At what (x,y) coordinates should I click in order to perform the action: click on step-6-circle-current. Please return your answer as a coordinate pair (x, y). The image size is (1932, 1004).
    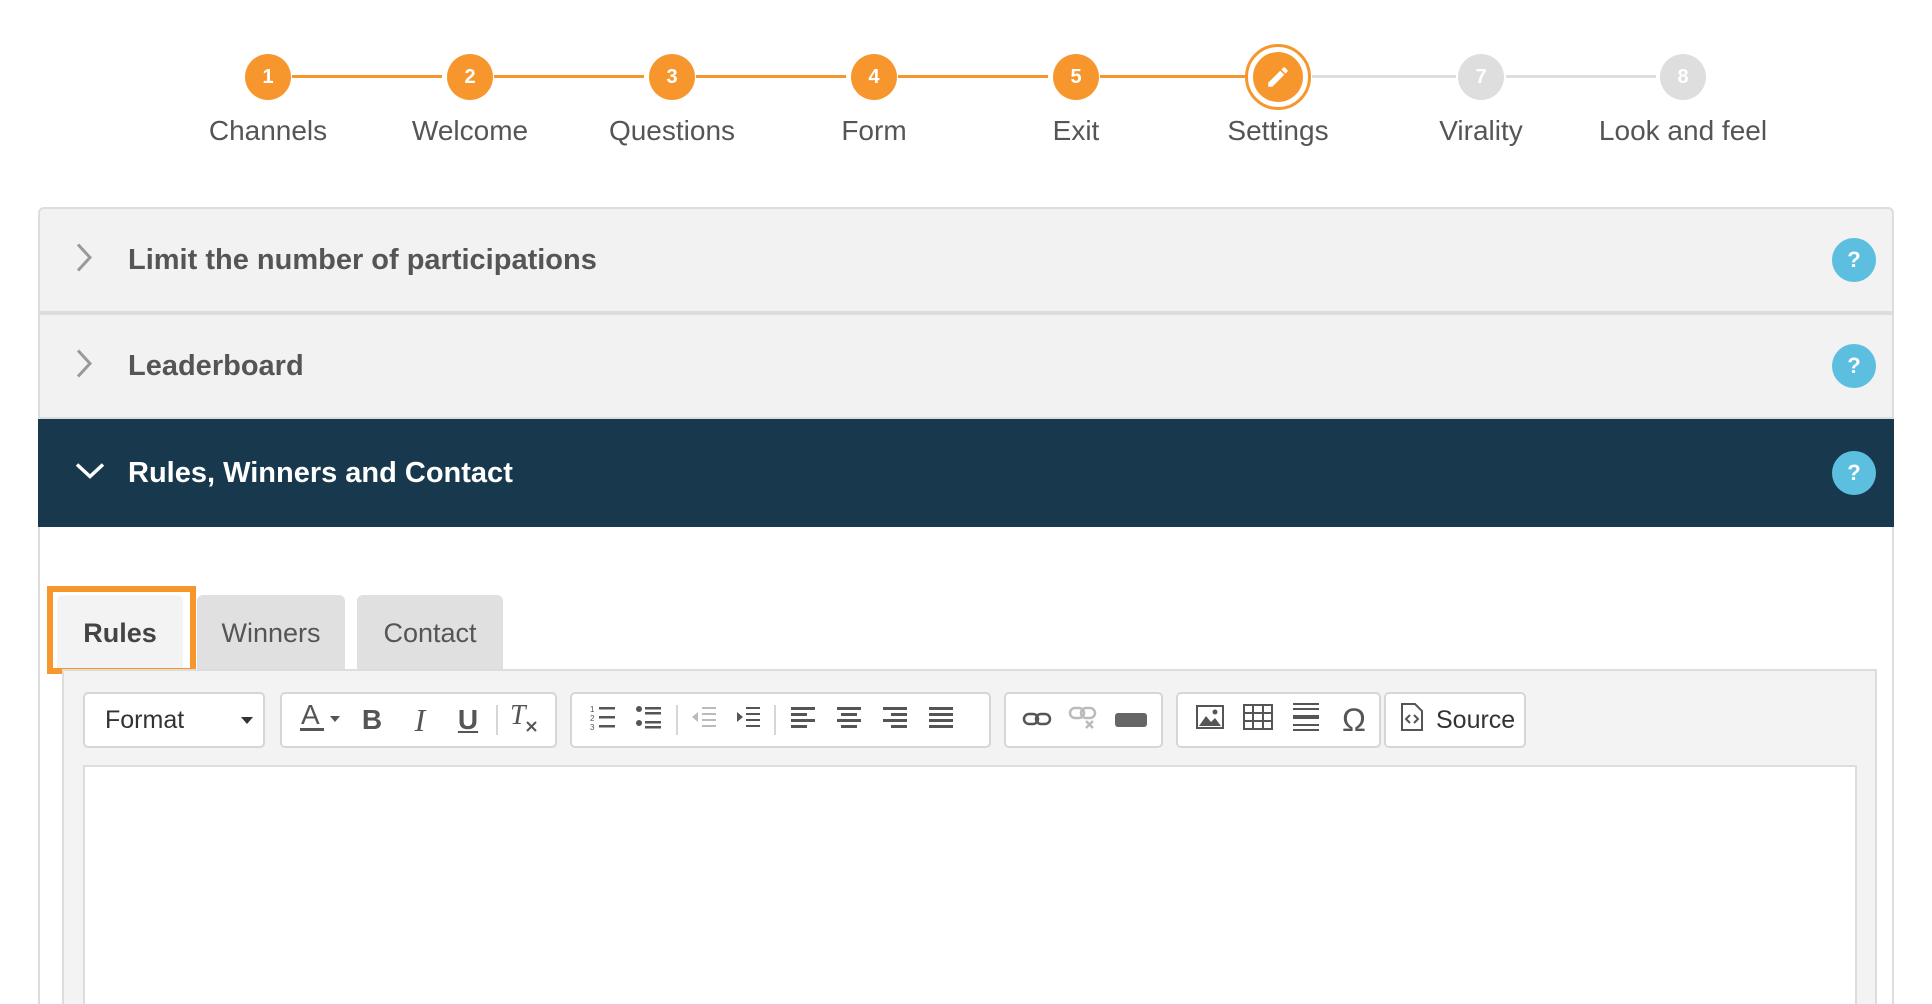
    Looking at the image, I should click on (1278, 77).